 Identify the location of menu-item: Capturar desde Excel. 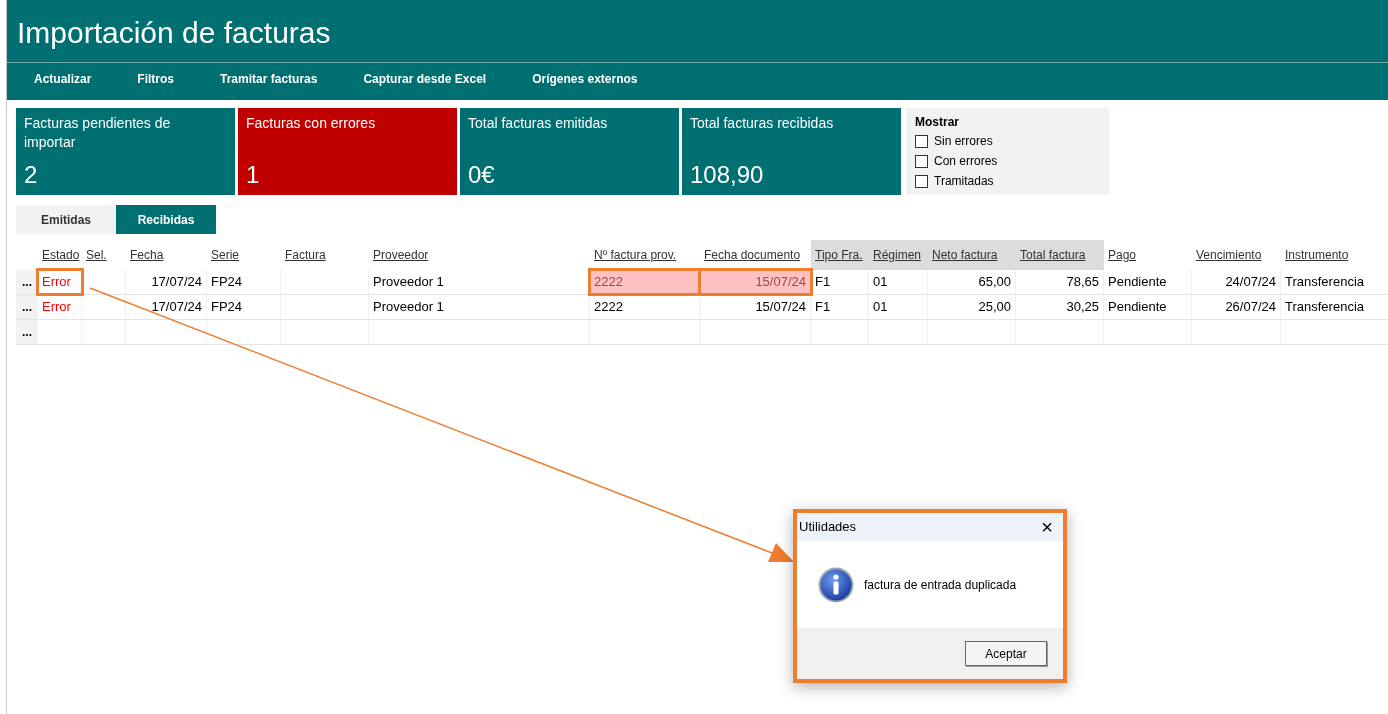
(425, 79).